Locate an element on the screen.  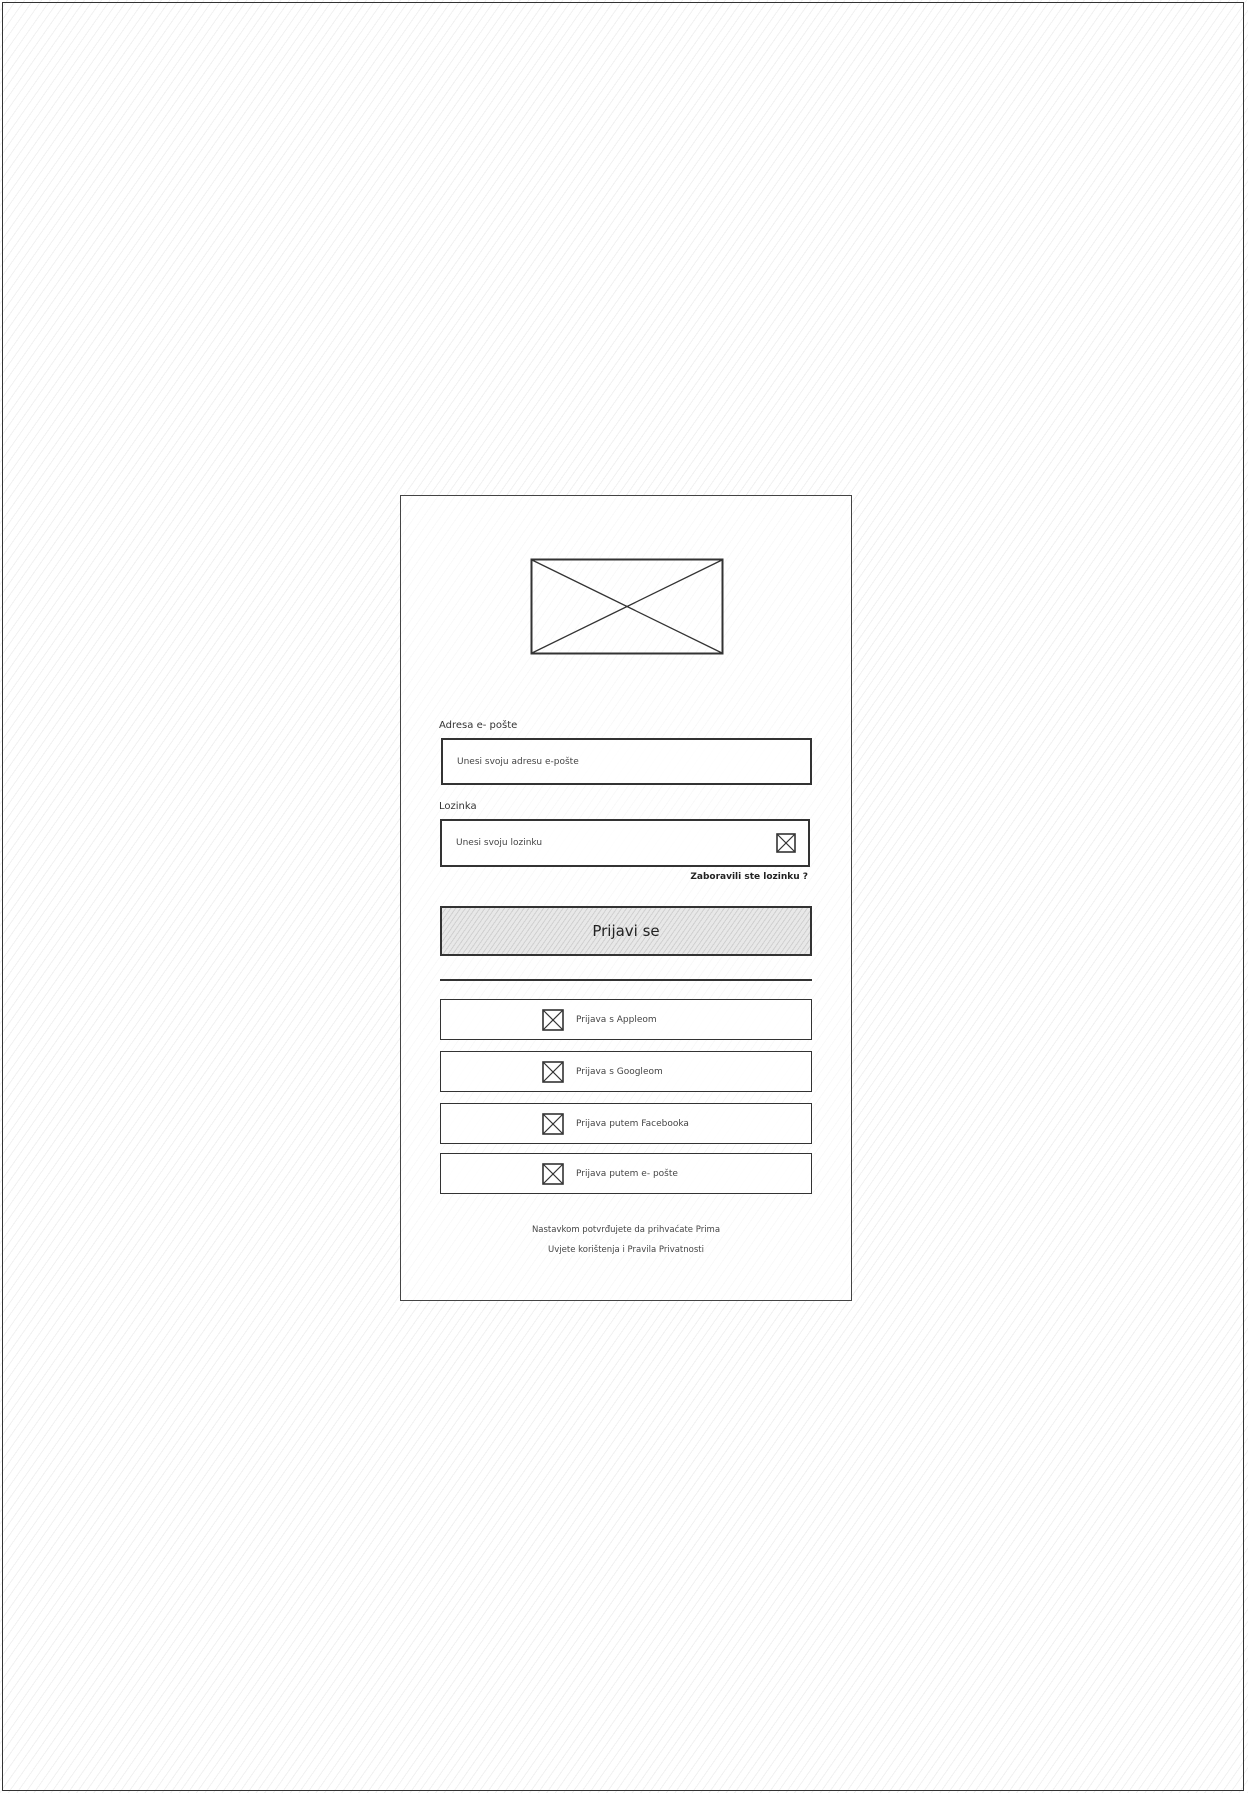
login-button: Prijavi se is located at coordinates (626, 931).